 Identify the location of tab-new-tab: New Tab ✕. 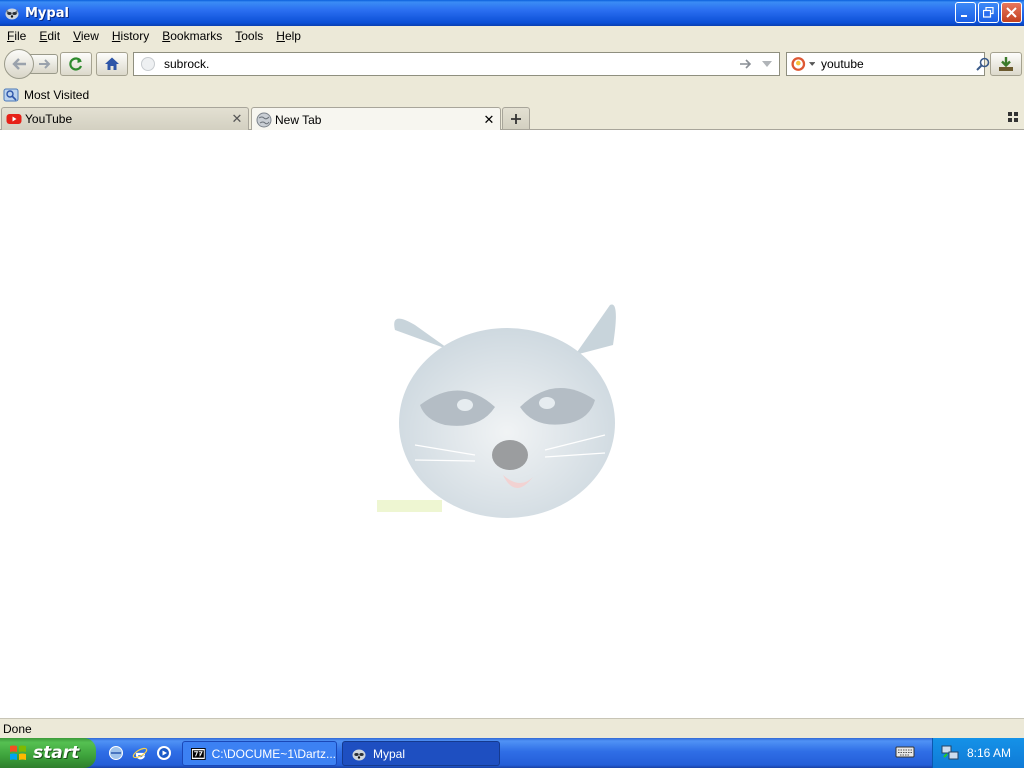
(376, 119).